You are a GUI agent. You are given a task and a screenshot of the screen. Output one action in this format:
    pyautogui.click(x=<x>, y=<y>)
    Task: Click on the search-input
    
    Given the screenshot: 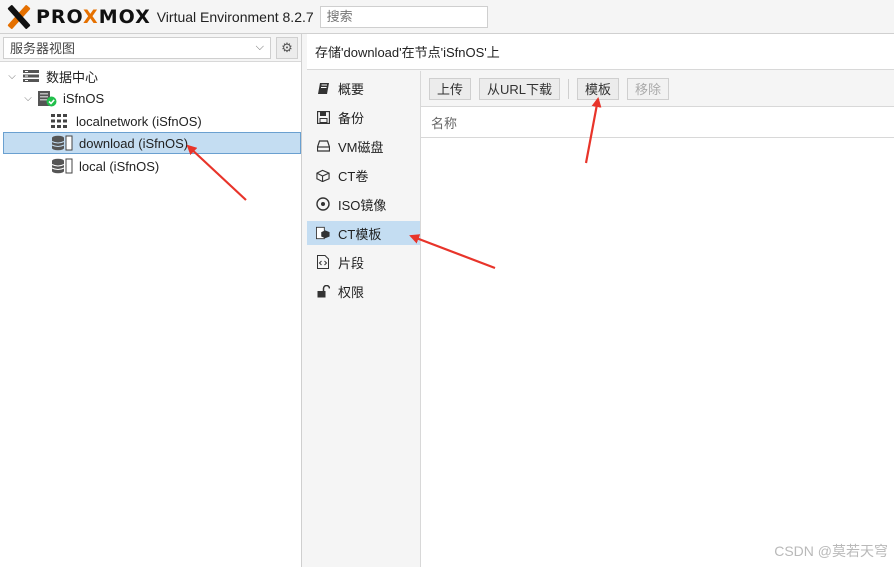 What is the action you would take?
    pyautogui.click(x=403, y=16)
    